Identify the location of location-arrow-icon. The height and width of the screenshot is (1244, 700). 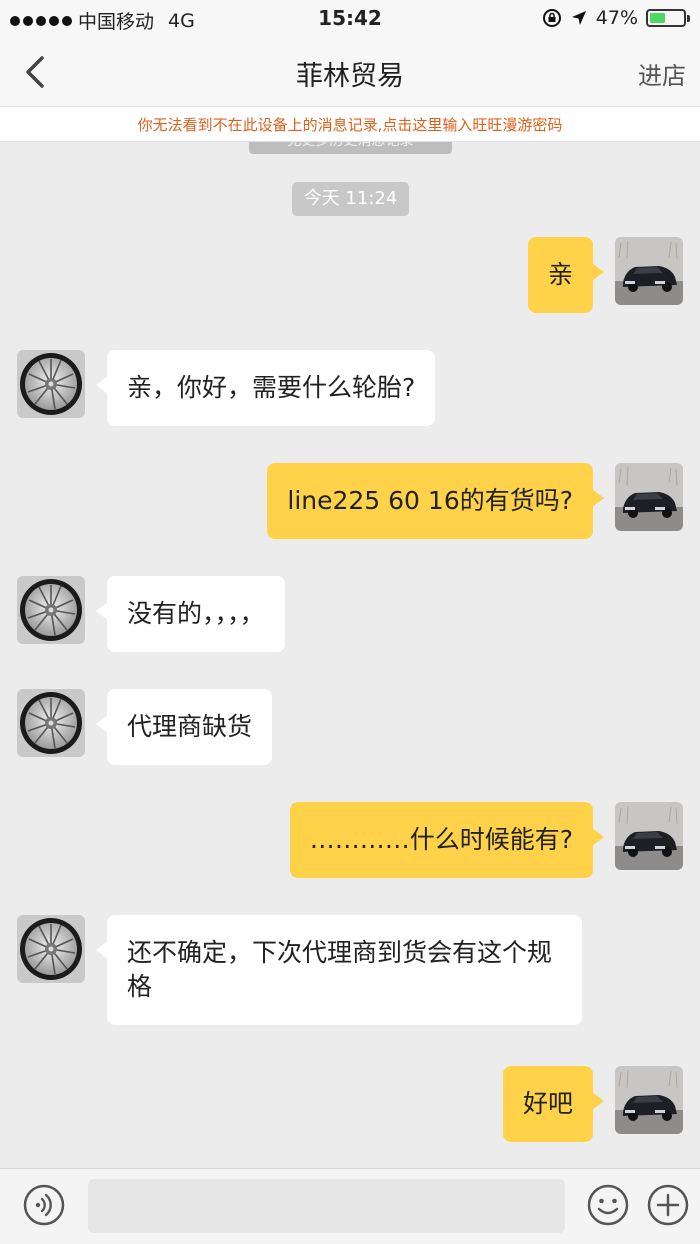
(578, 18).